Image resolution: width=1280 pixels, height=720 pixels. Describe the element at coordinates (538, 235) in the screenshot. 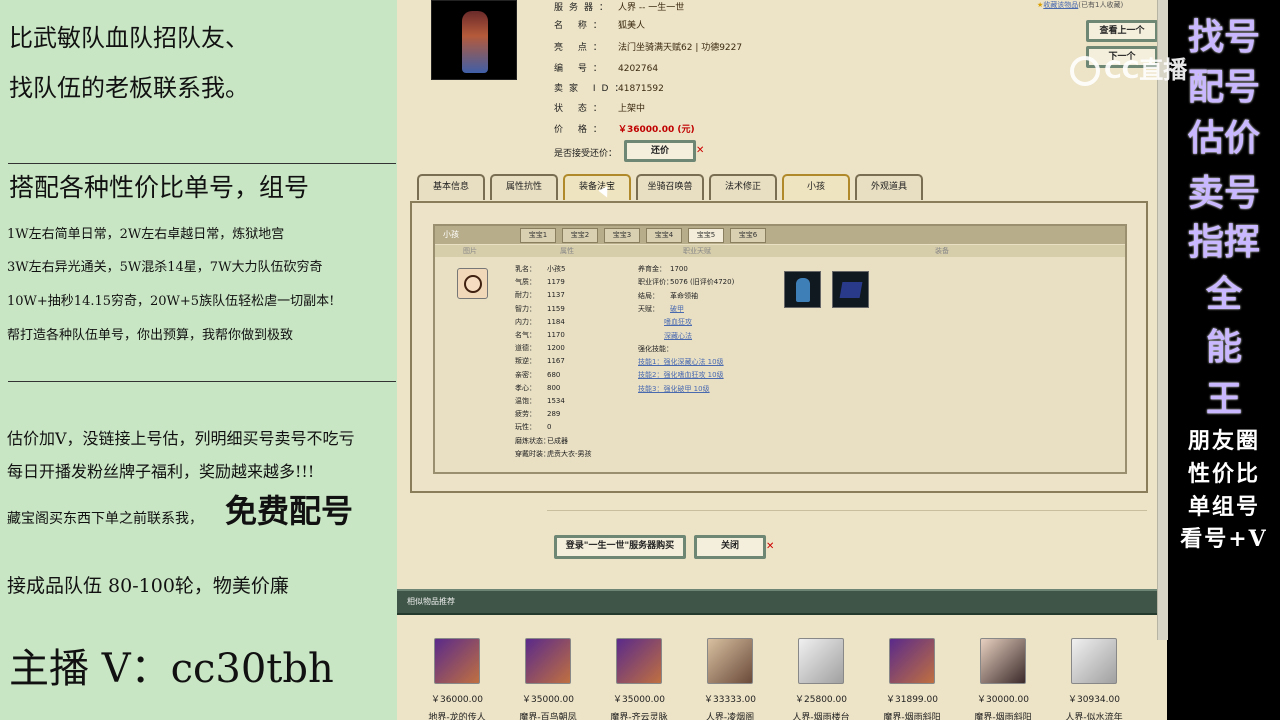

I see `tab-baby-1: 宝宝1` at that location.